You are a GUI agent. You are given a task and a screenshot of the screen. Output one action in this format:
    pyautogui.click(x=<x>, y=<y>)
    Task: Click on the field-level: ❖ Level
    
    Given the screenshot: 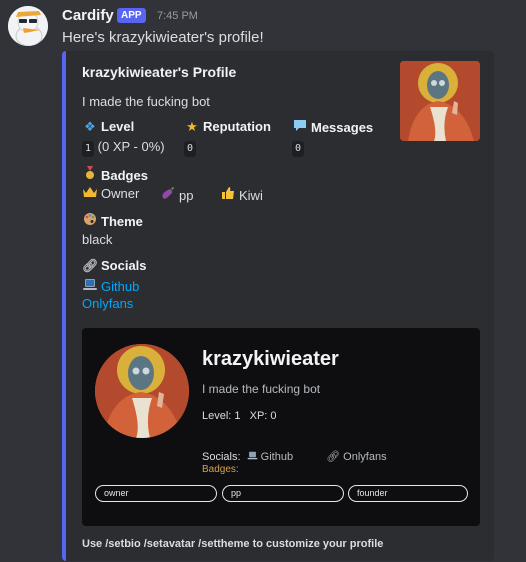 What is the action you would take?
    pyautogui.click(x=108, y=127)
    